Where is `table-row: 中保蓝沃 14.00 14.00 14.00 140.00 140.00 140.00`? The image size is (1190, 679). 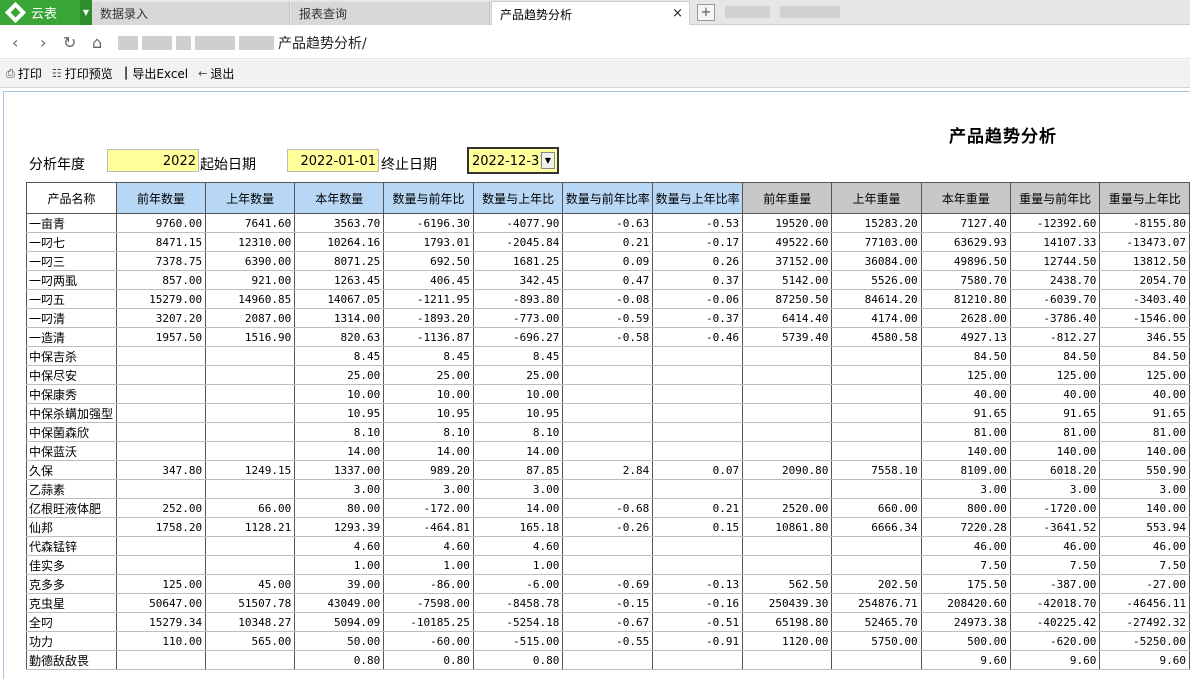
table-row: 中保蓝沃 14.00 14.00 14.00 140.00 140.00 140.00 is located at coordinates (607, 451).